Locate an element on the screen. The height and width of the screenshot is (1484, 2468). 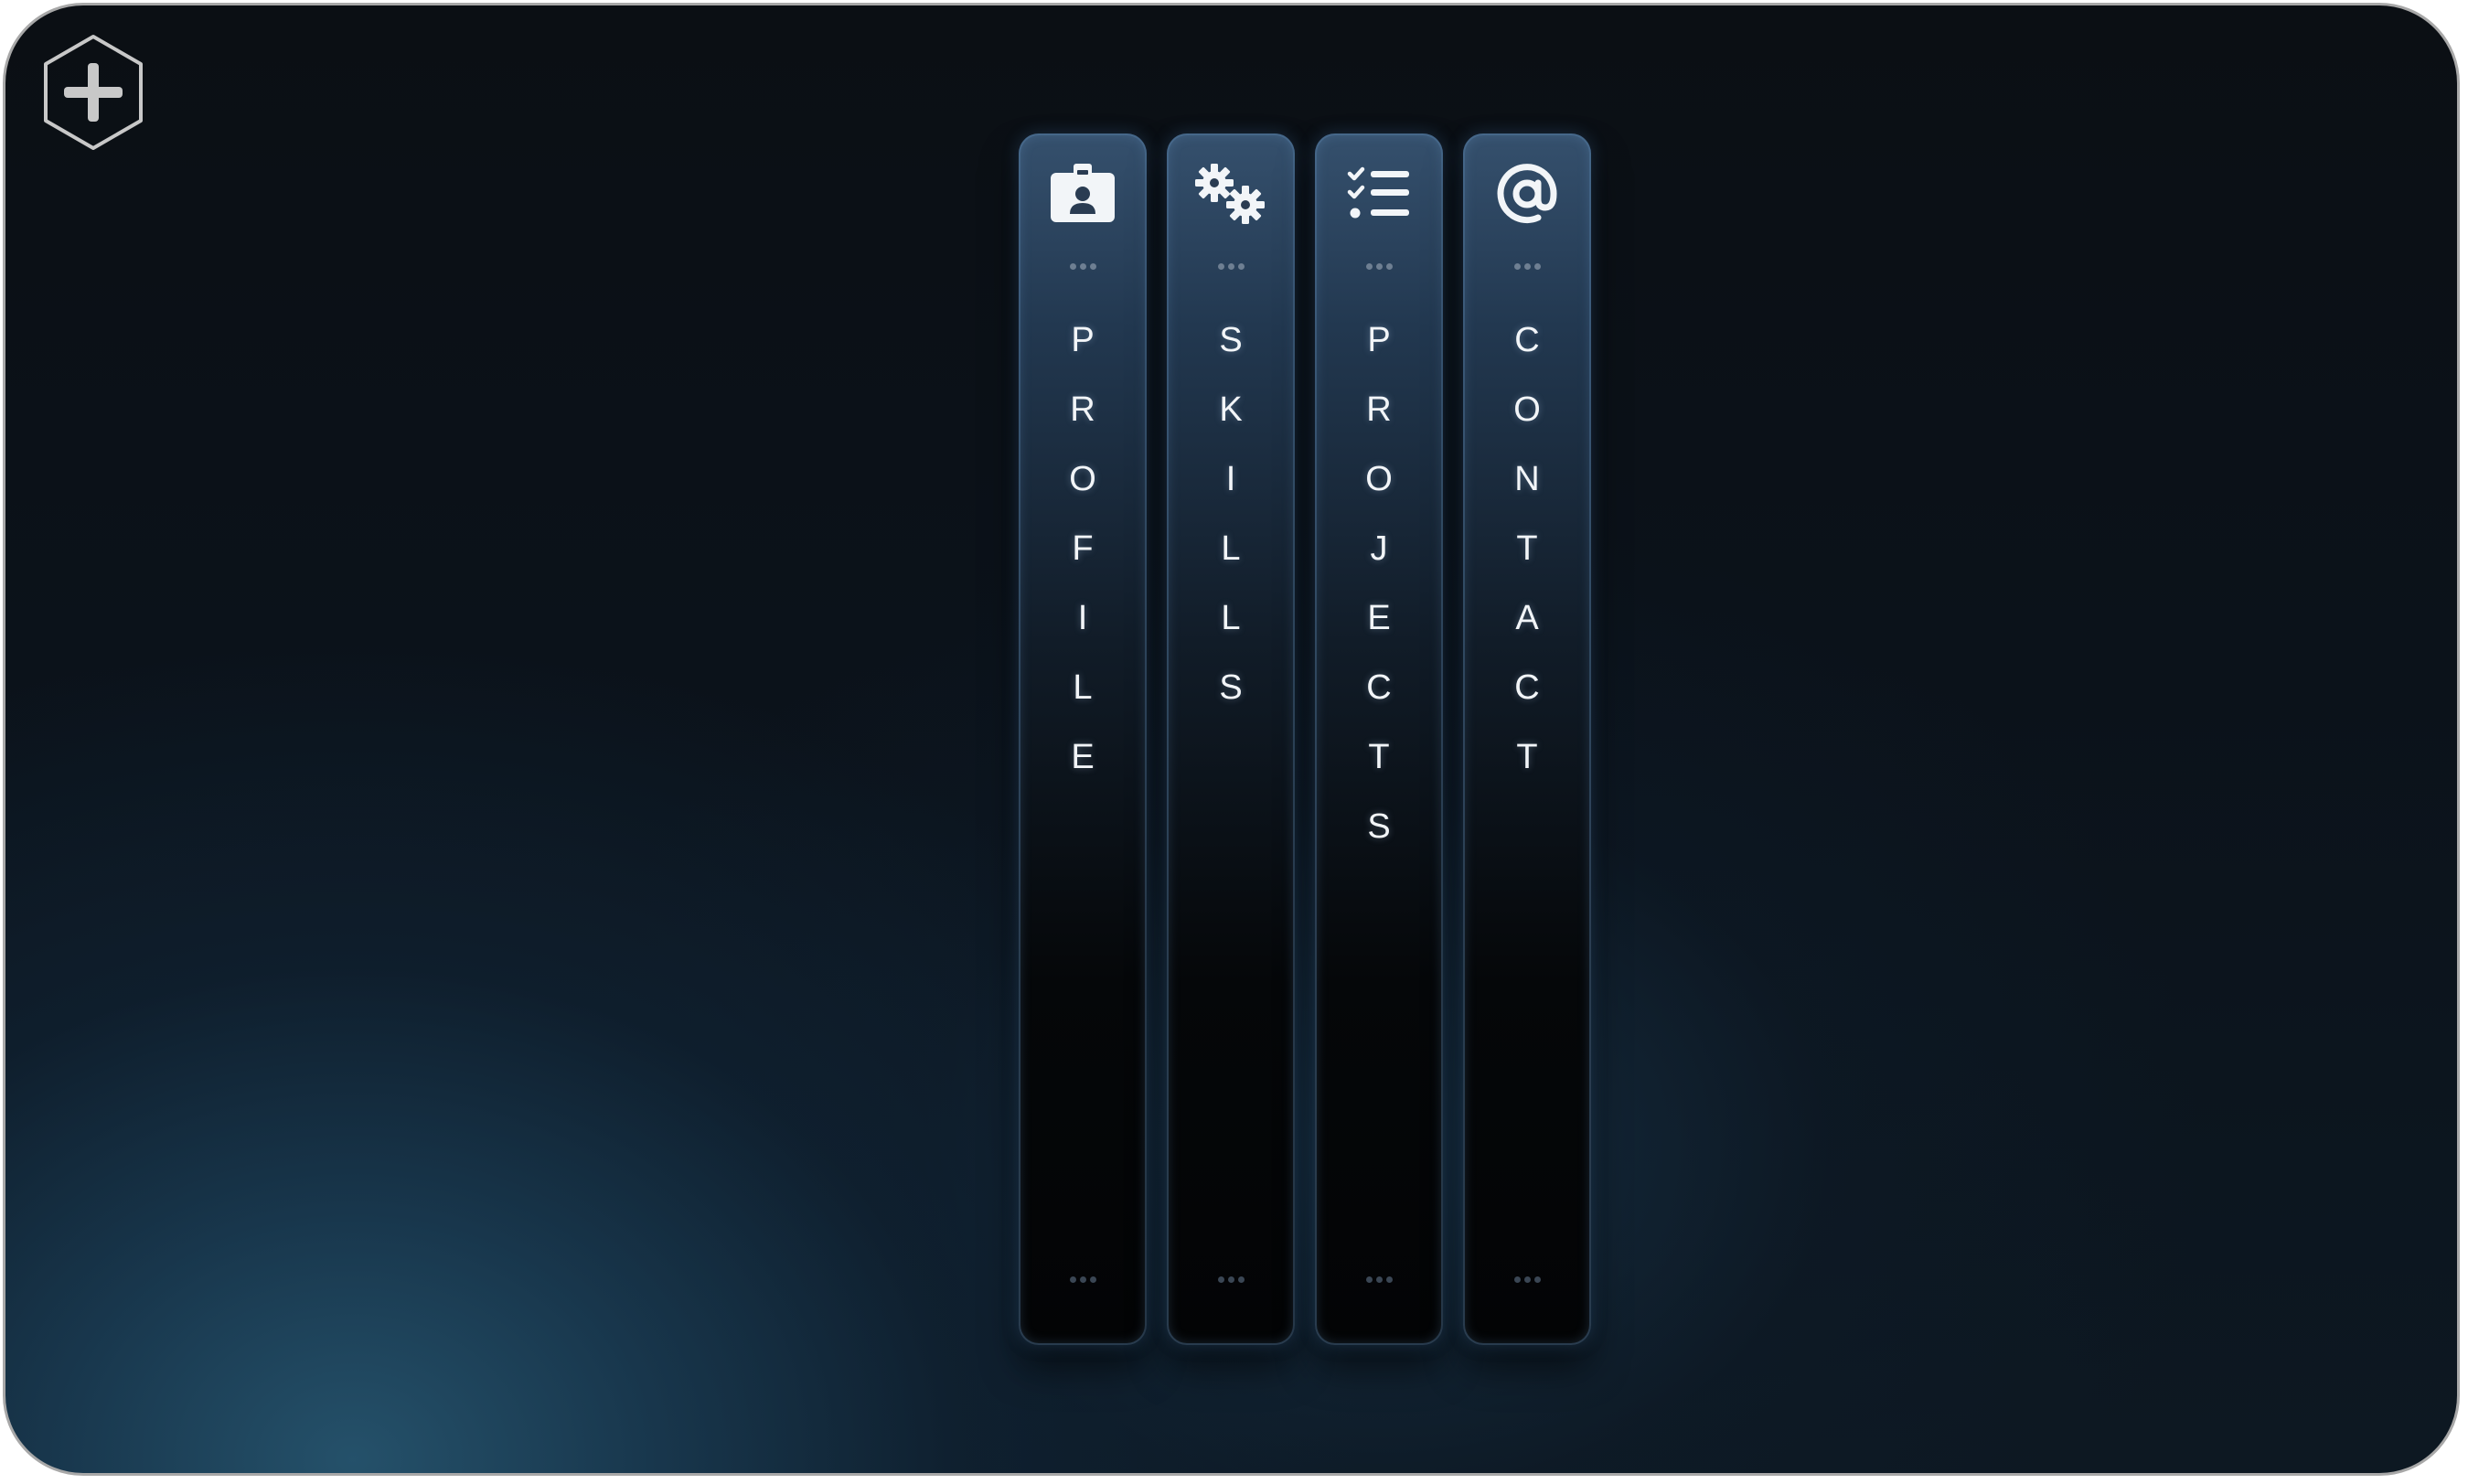
nav-column-profile: PROFILE is located at coordinates (1083, 739).